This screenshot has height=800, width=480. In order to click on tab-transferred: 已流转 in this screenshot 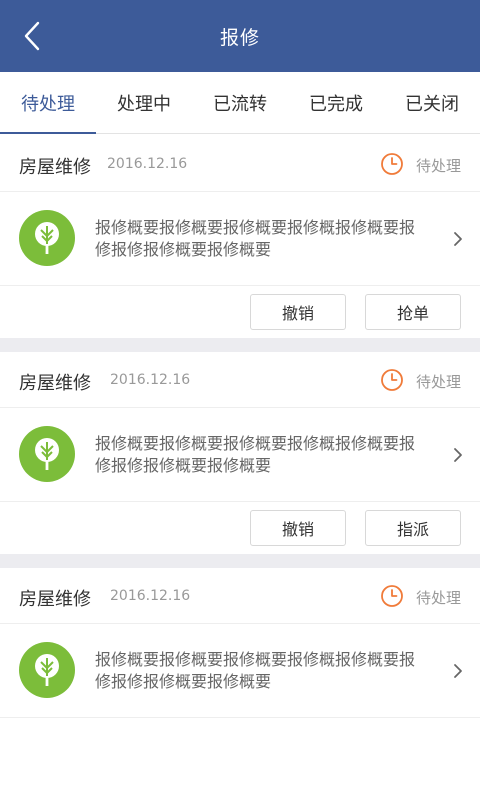, I will do `click(240, 103)`.